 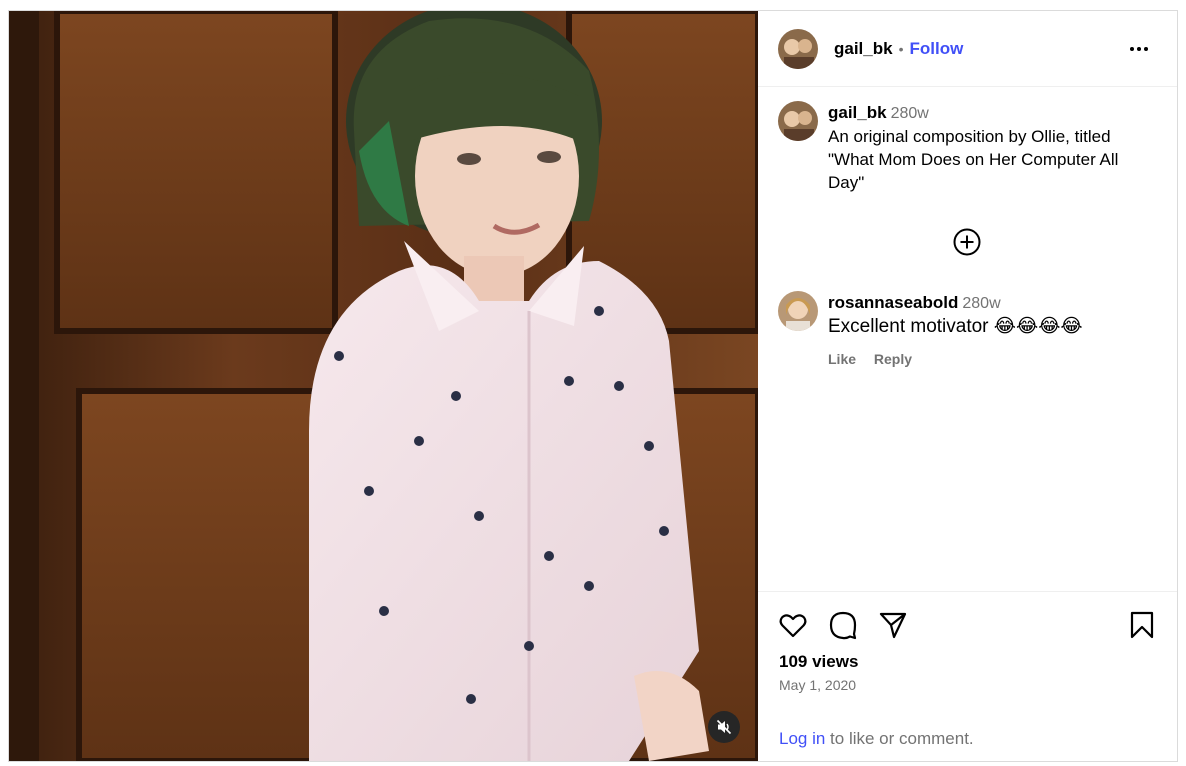 I want to click on mute-toggle-button, so click(x=724, y=727).